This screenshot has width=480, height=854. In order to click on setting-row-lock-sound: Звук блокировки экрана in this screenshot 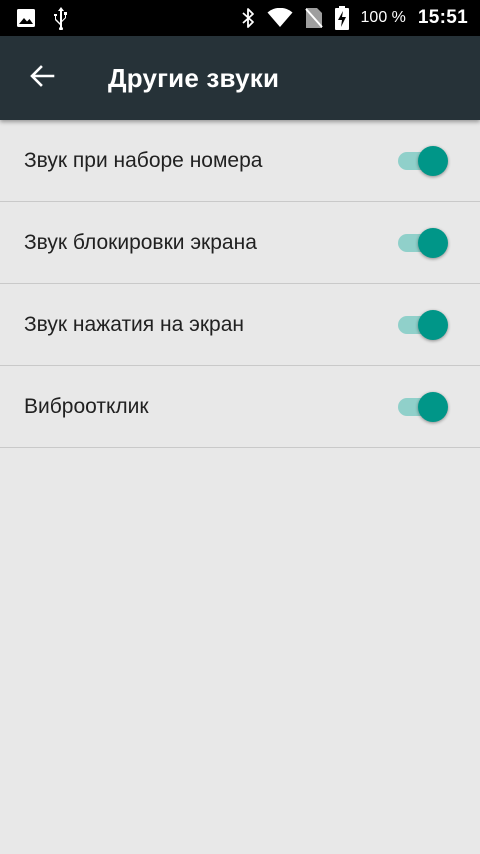, I will do `click(240, 243)`.